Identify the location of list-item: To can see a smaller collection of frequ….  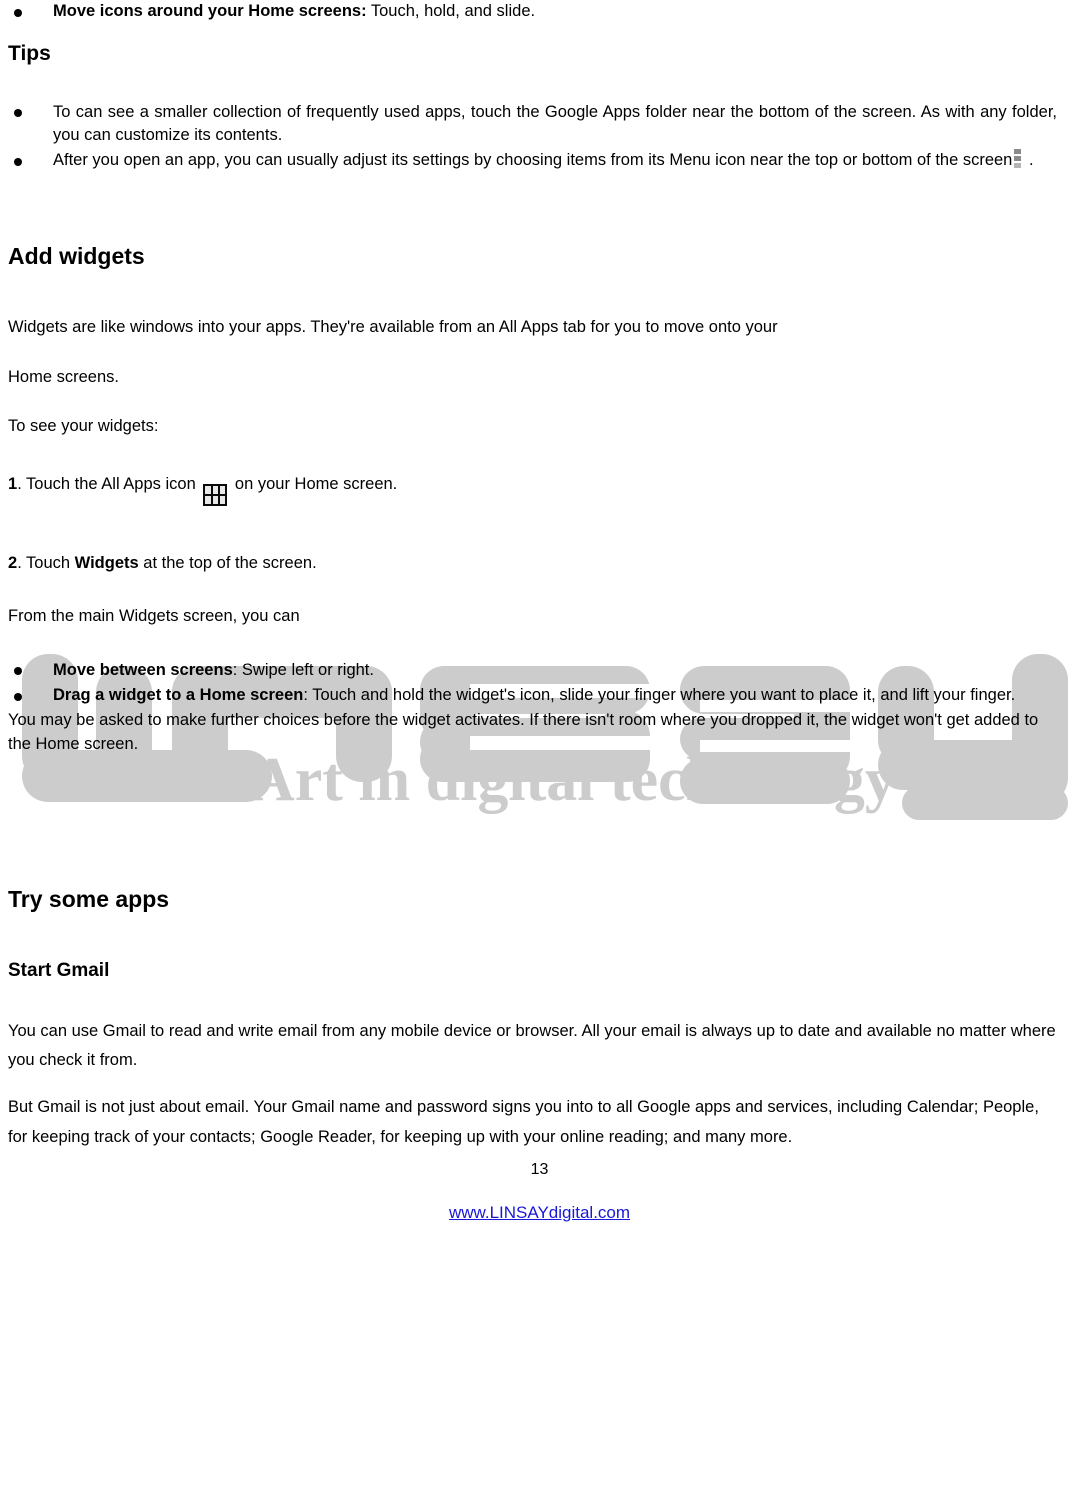
(539, 124).